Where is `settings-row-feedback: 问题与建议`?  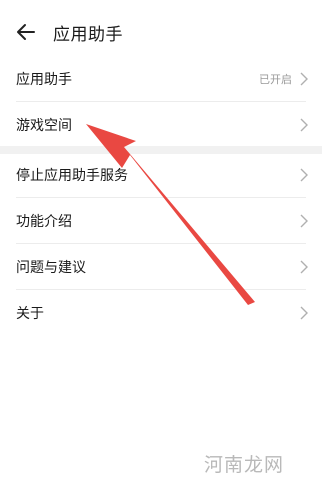
settings-row-feedback: 问题与建议 is located at coordinates (161, 267).